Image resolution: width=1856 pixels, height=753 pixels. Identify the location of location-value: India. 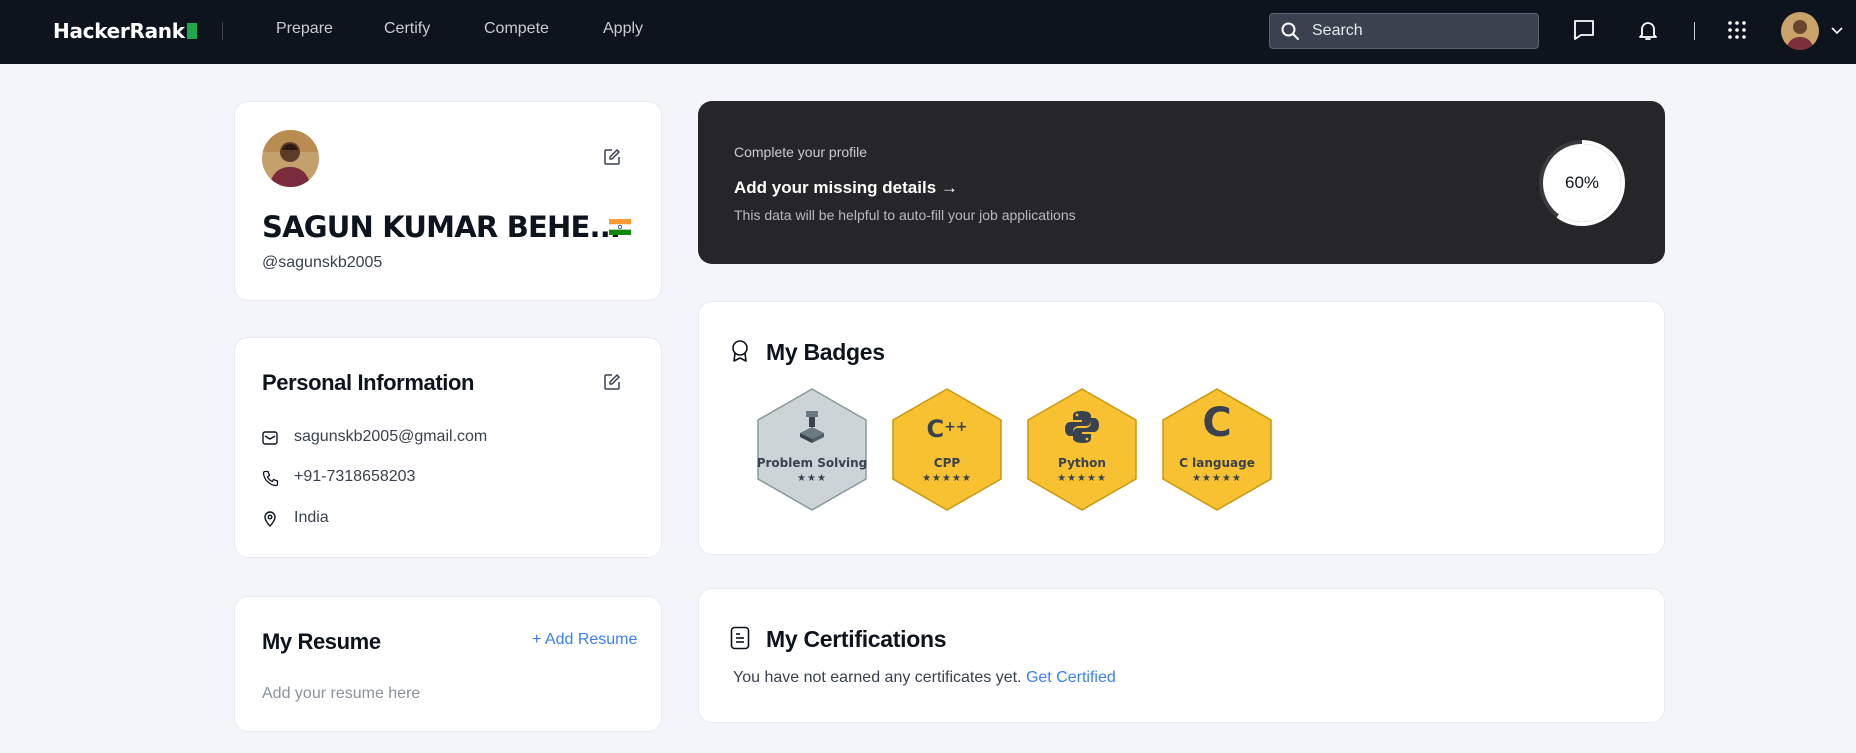
(311, 517).